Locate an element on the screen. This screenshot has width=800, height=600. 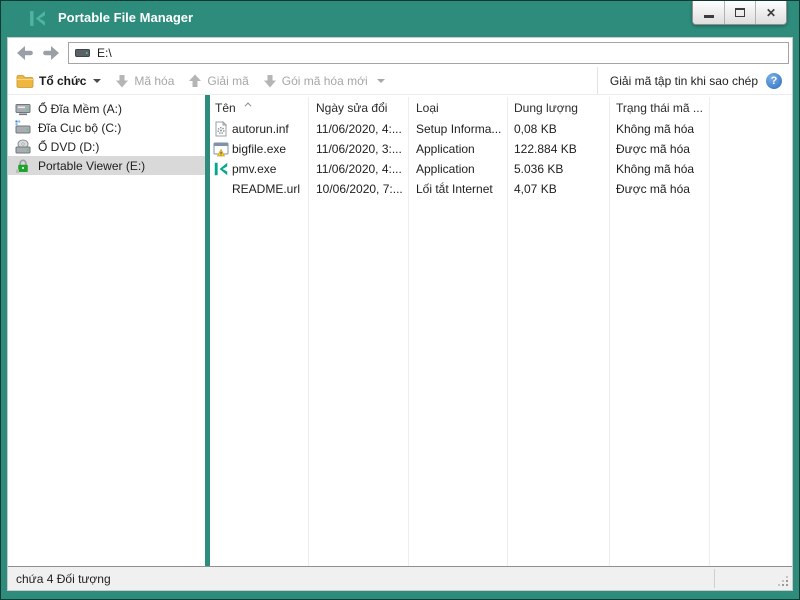
kaspersky-logo-icon is located at coordinates (37, 20).